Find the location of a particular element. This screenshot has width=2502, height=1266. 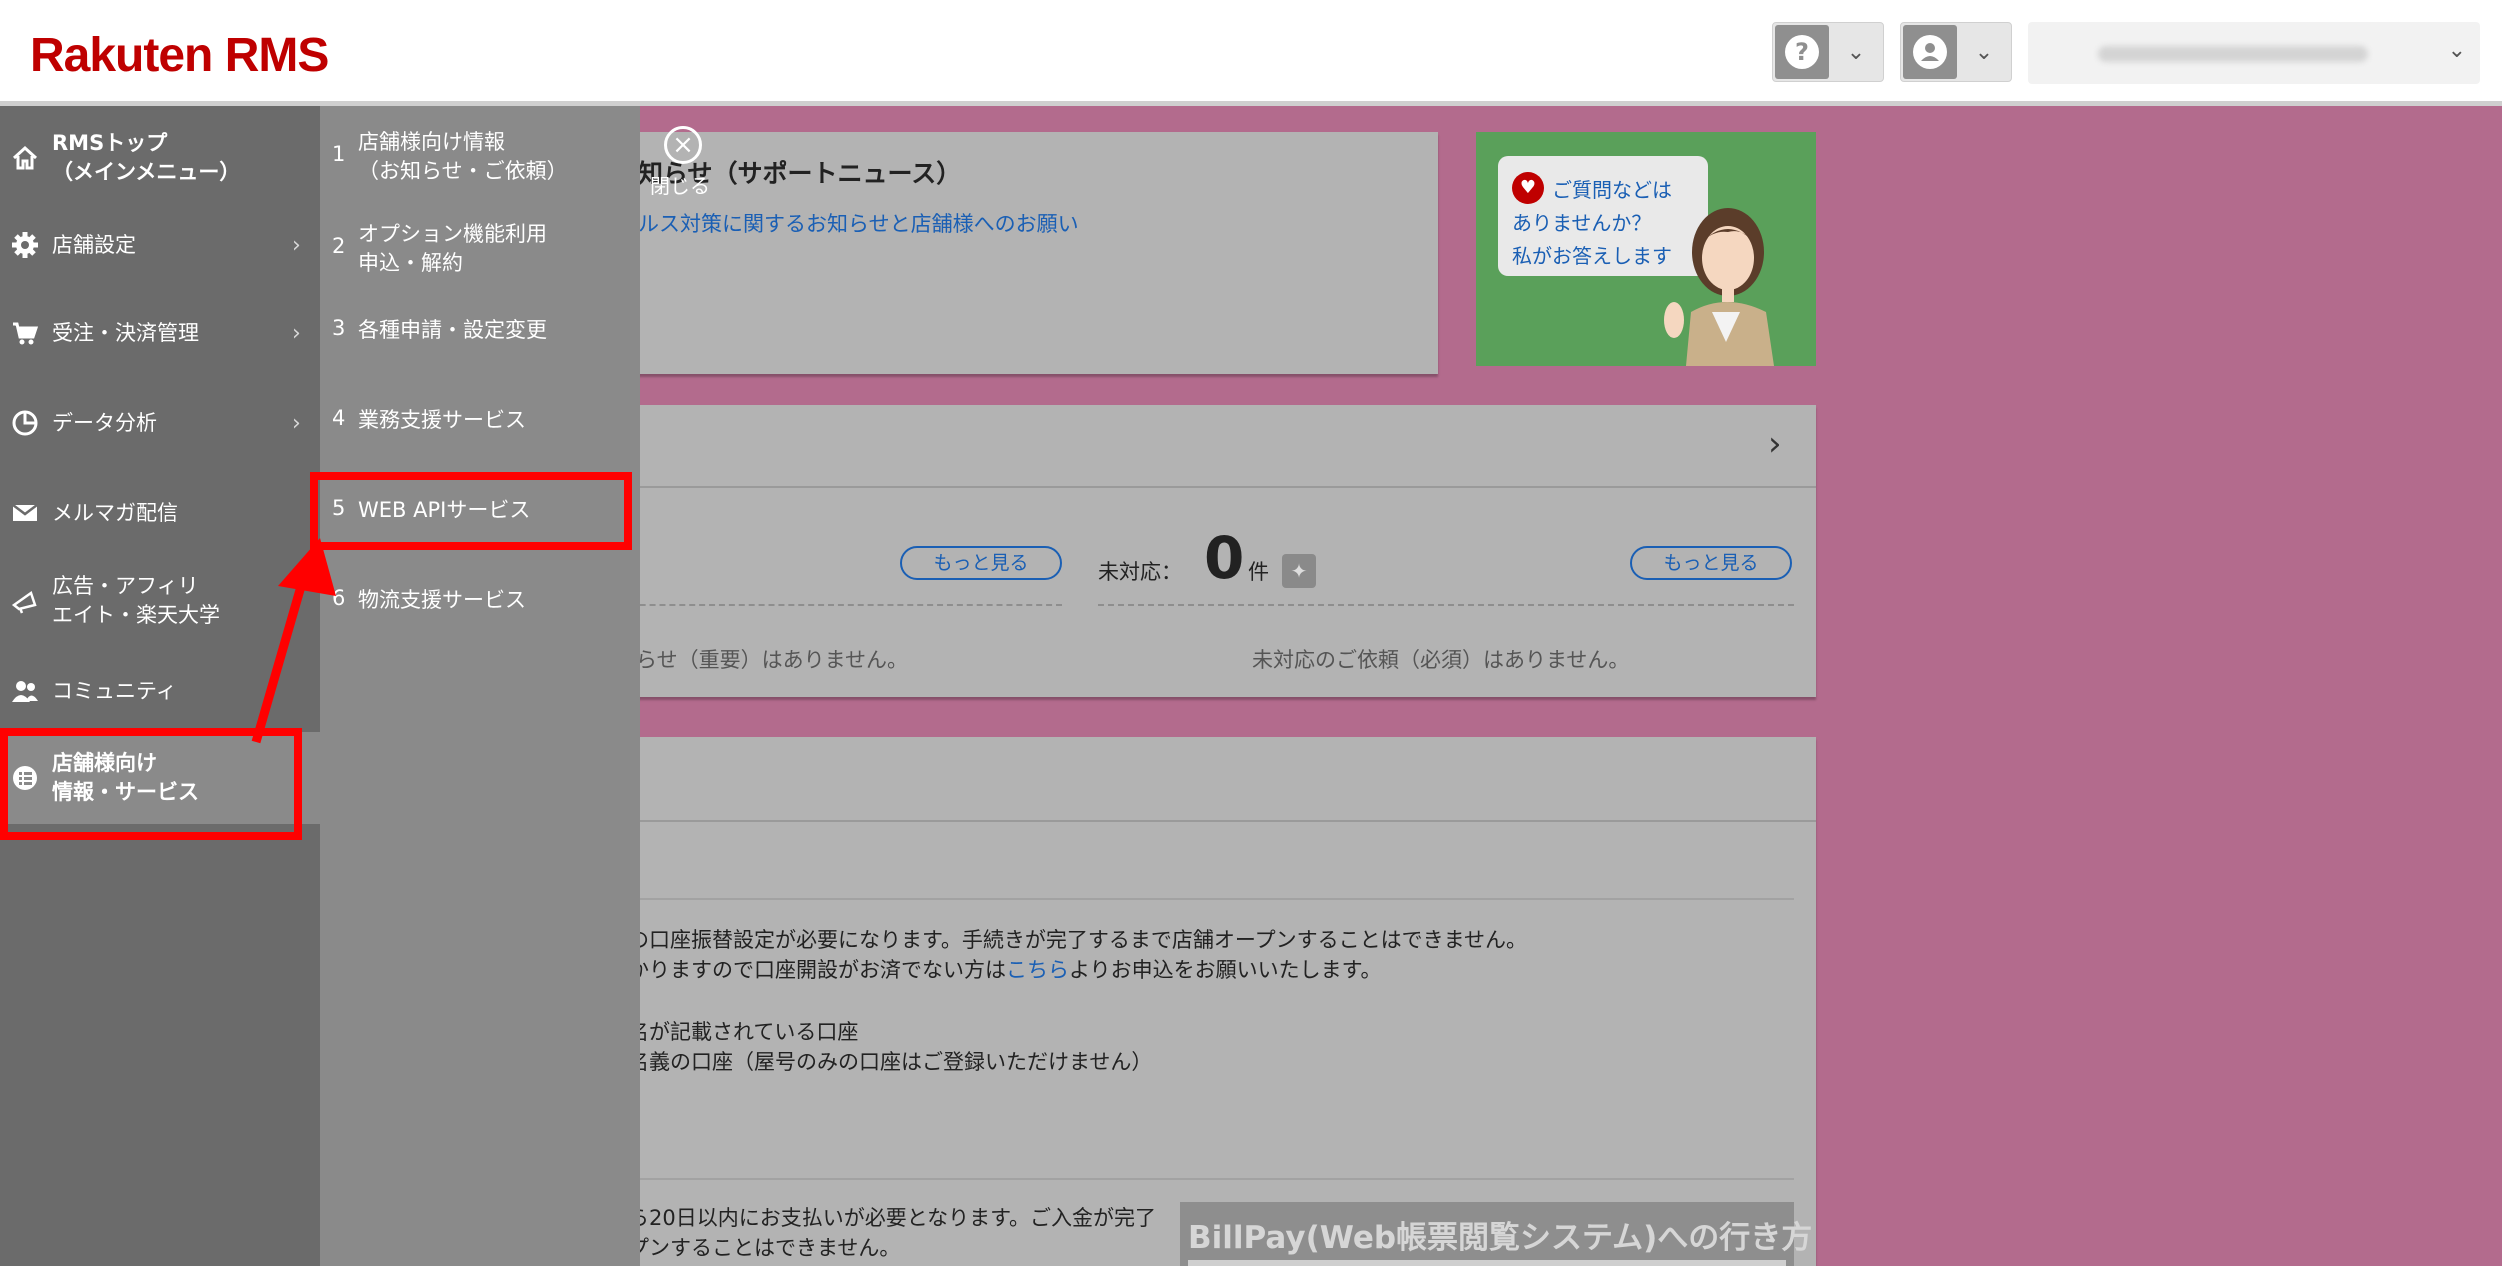

sidebar-item-label: メルマガ配信 is located at coordinates (115, 512).